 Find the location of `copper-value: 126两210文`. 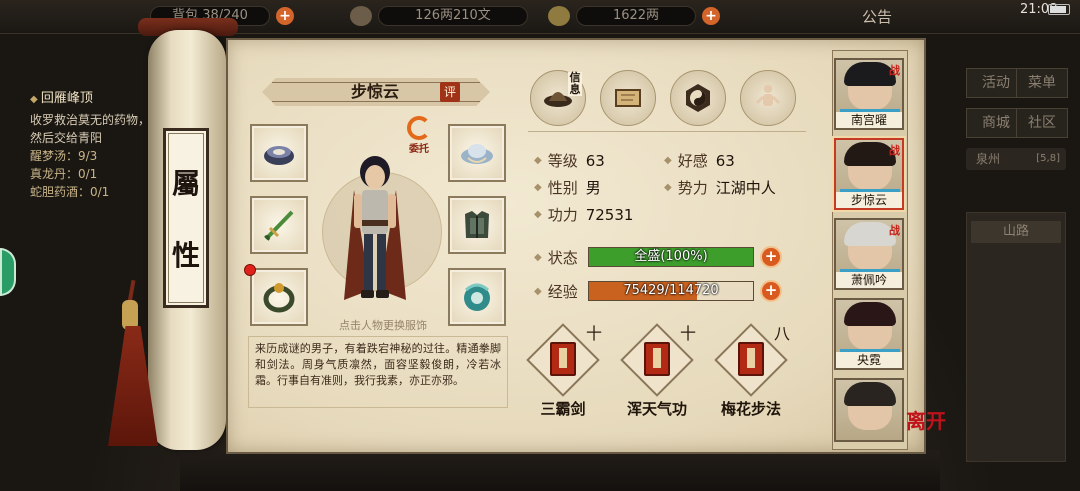

copper-value: 126两210文 is located at coordinates (453, 16).